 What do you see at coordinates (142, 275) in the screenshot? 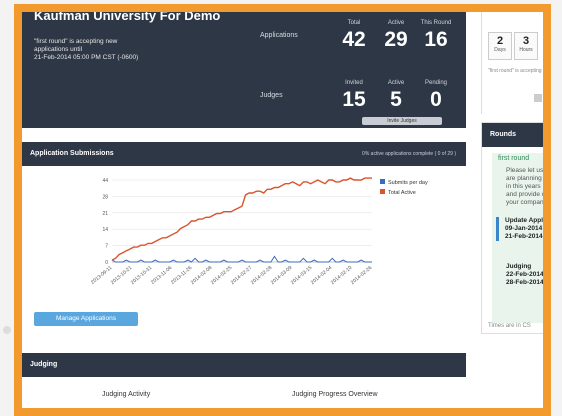
I see `x-tick-label: 2013-10-31` at bounding box center [142, 275].